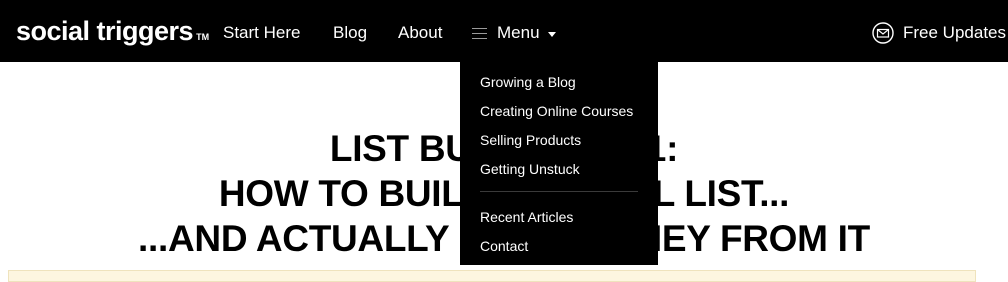 The width and height of the screenshot is (1008, 282). Describe the element at coordinates (350, 33) in the screenshot. I see `nav-blog: Blog` at that location.